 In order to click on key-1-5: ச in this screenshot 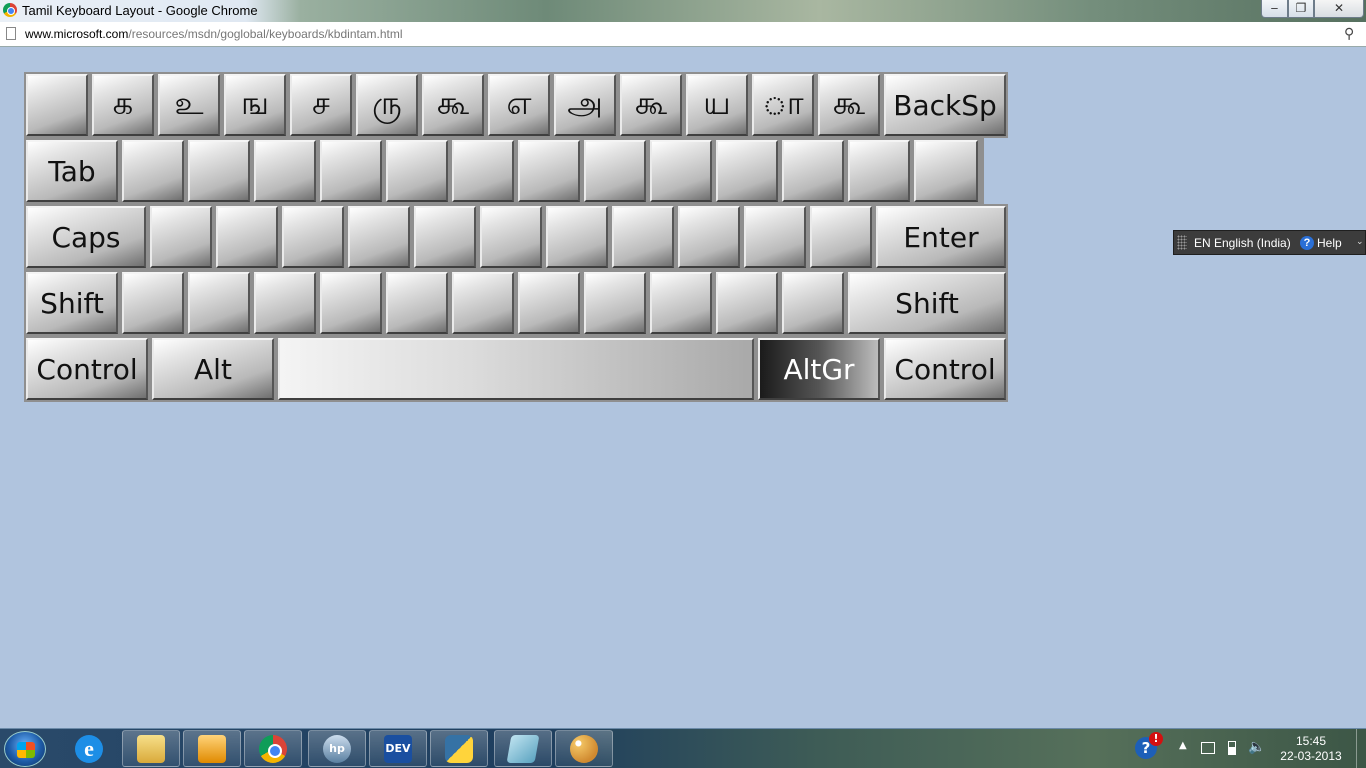, I will do `click(321, 105)`.